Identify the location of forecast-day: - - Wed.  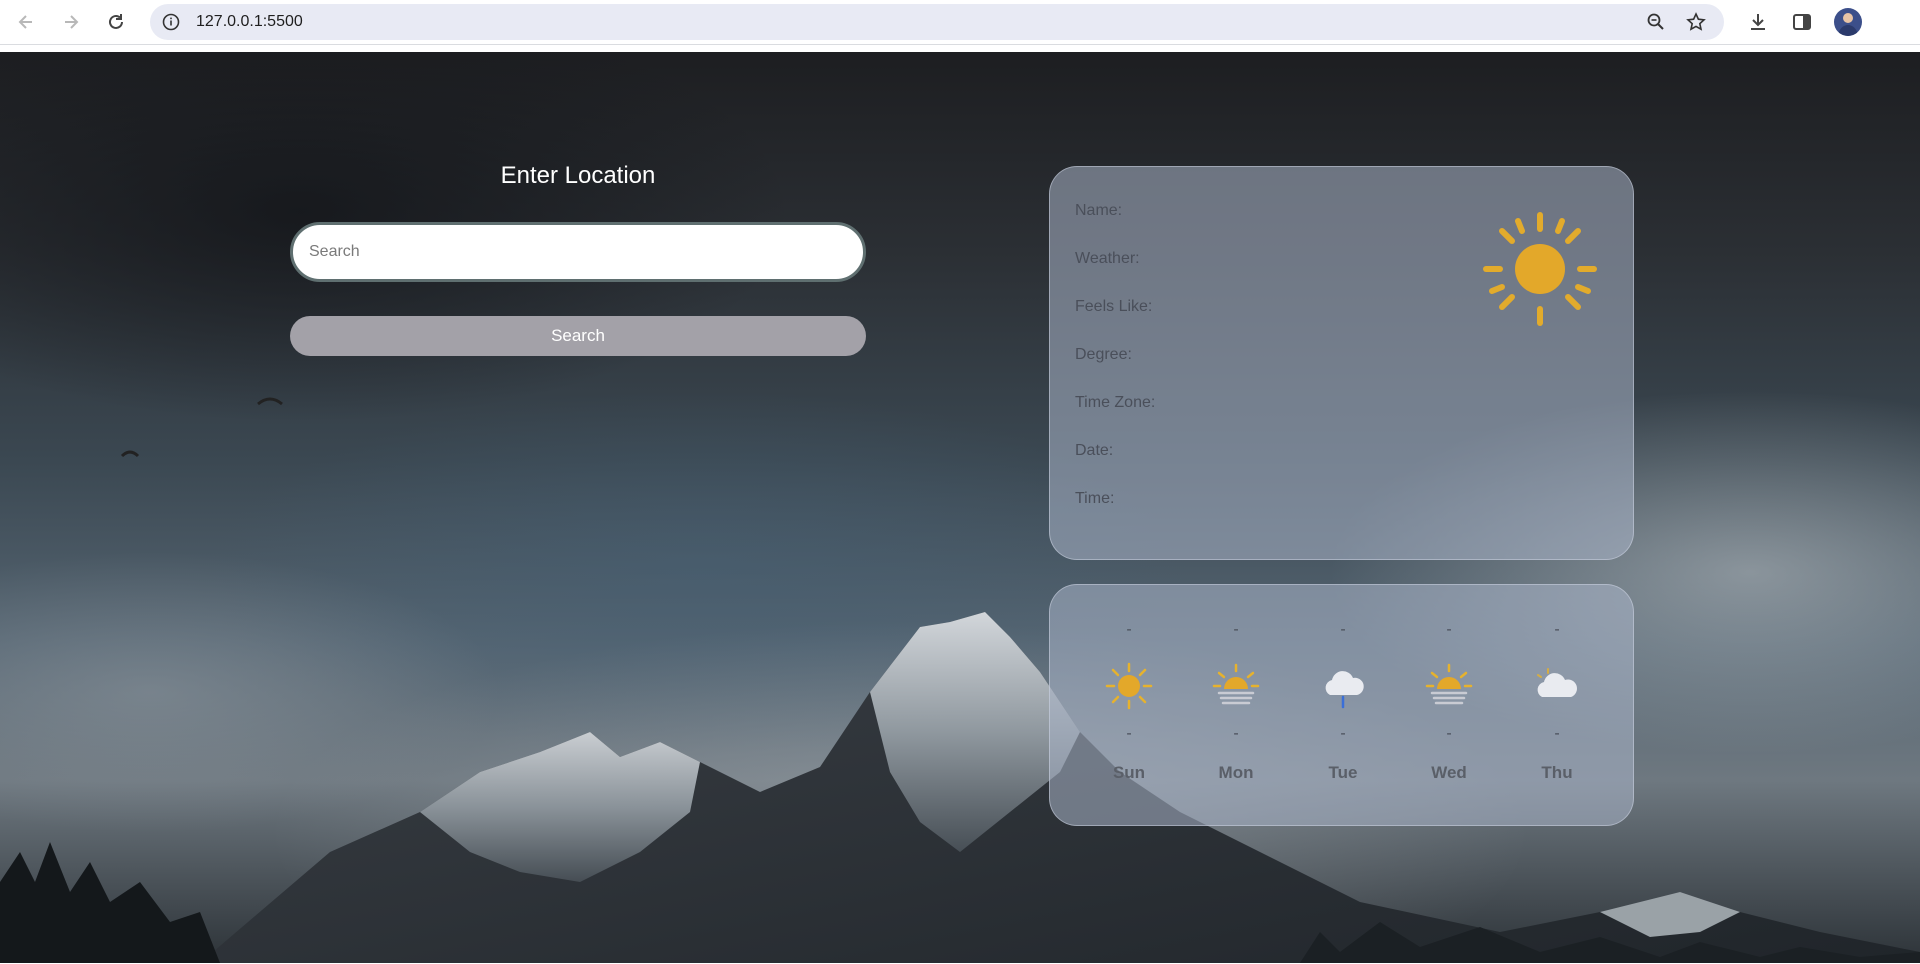
(1449, 706).